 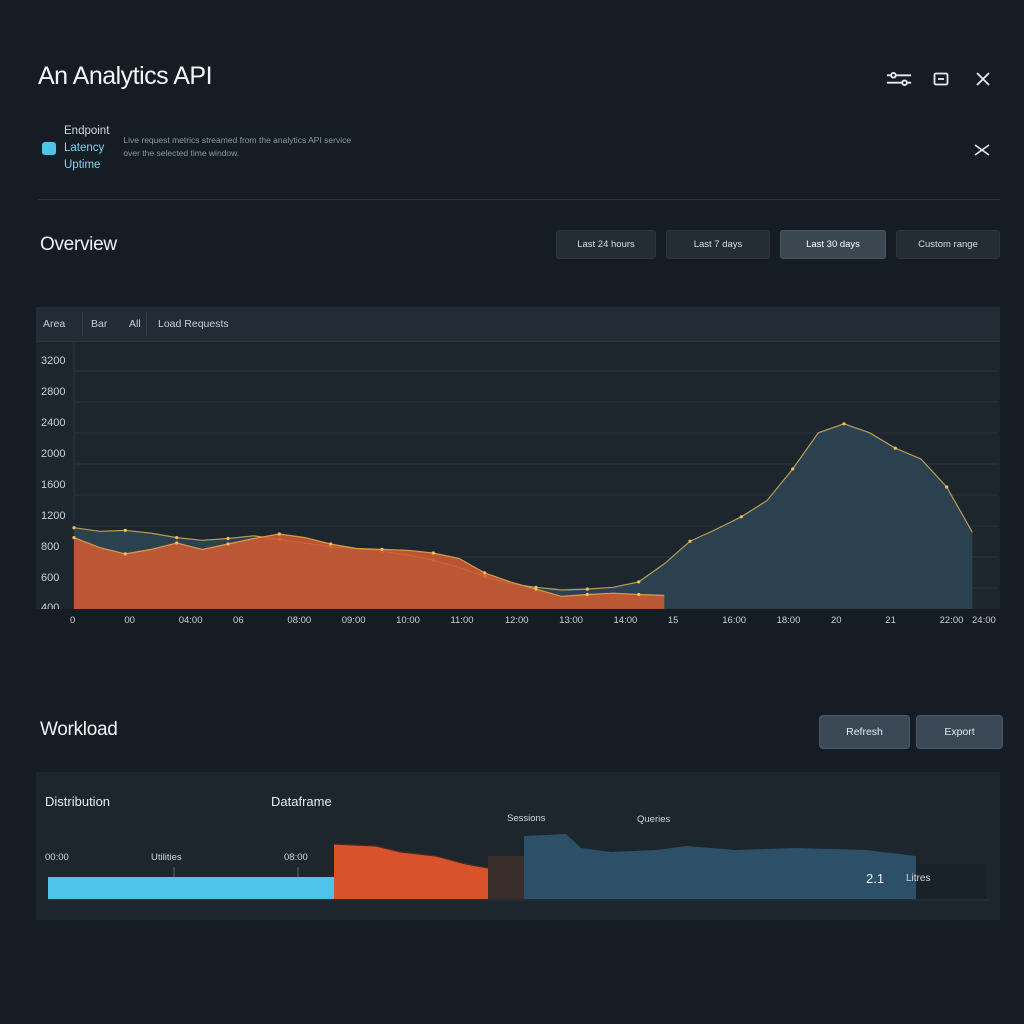 I want to click on export-button: Export, so click(x=959, y=732).